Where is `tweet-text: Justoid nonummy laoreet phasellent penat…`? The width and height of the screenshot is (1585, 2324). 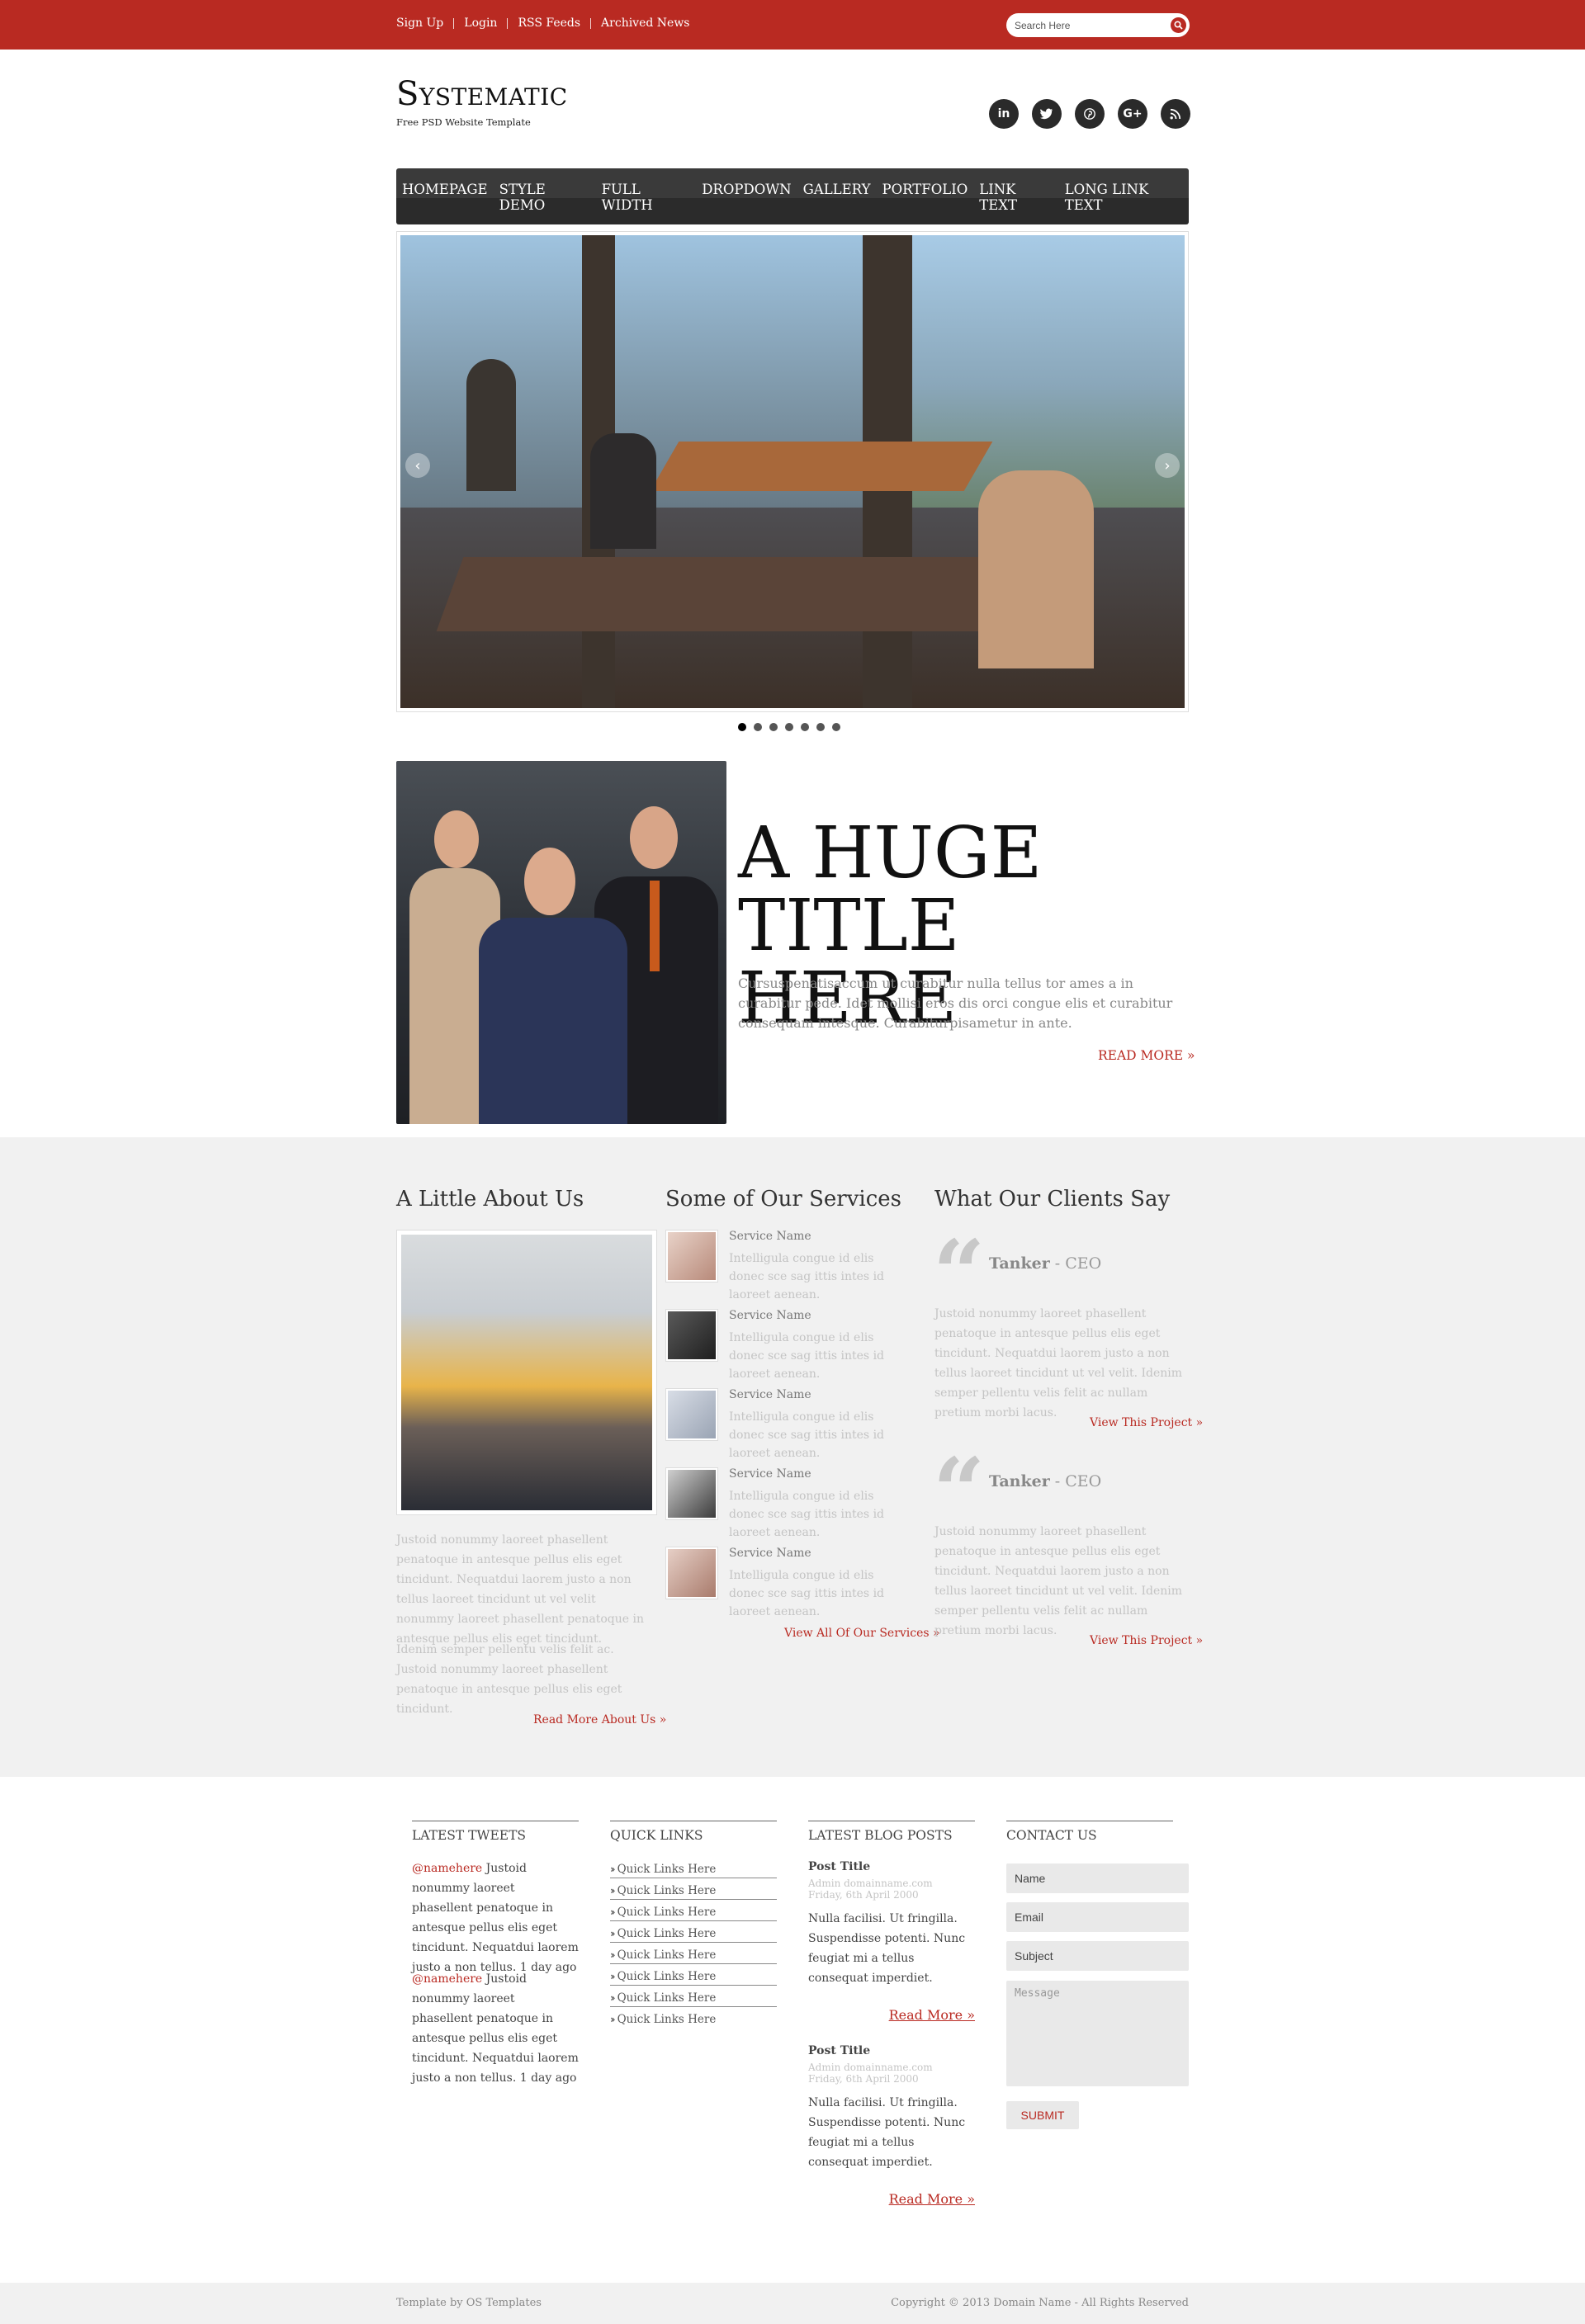
tweet-text: Justoid nonummy laoreet phasellent penat… is located at coordinates (495, 2028).